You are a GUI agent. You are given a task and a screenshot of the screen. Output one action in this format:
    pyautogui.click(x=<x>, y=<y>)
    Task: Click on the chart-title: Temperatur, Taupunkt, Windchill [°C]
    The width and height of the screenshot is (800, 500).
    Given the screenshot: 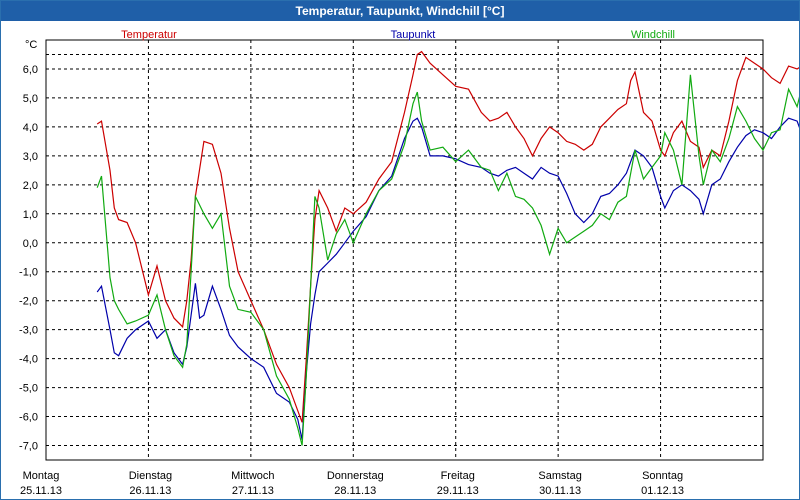 What is the action you would take?
    pyautogui.click(x=400, y=11)
    